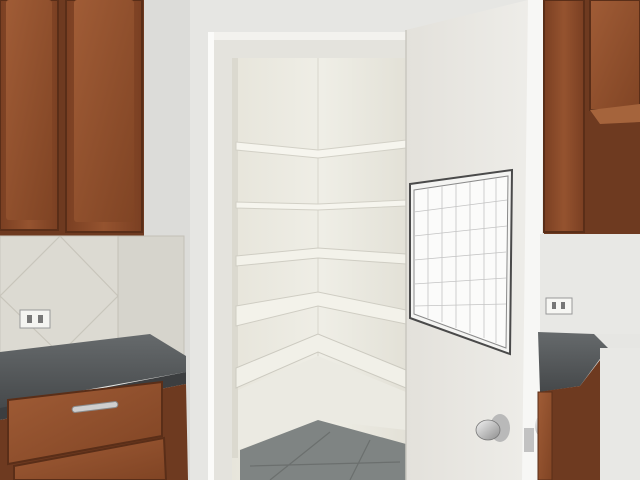 The height and width of the screenshot is (480, 640). What do you see at coordinates (591, 117) in the screenshot?
I see `upper-cabinet-right` at bounding box center [591, 117].